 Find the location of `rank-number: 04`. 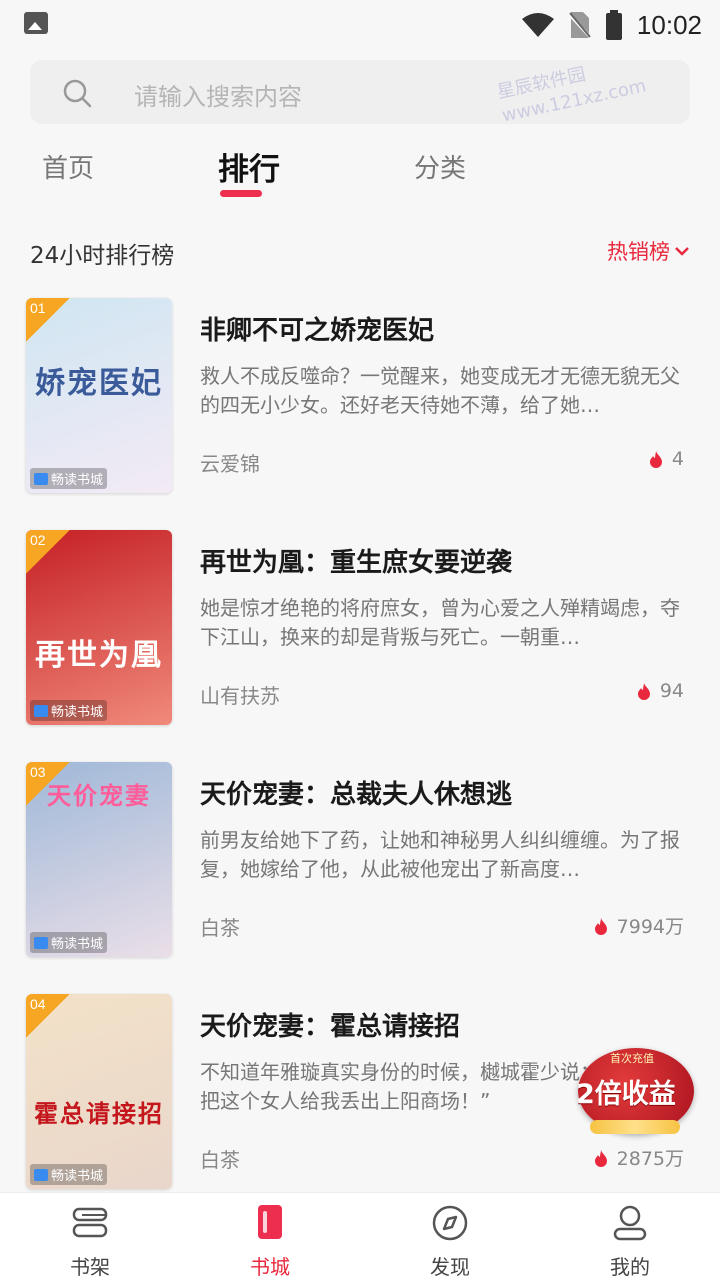

rank-number: 04 is located at coordinates (38, 1004).